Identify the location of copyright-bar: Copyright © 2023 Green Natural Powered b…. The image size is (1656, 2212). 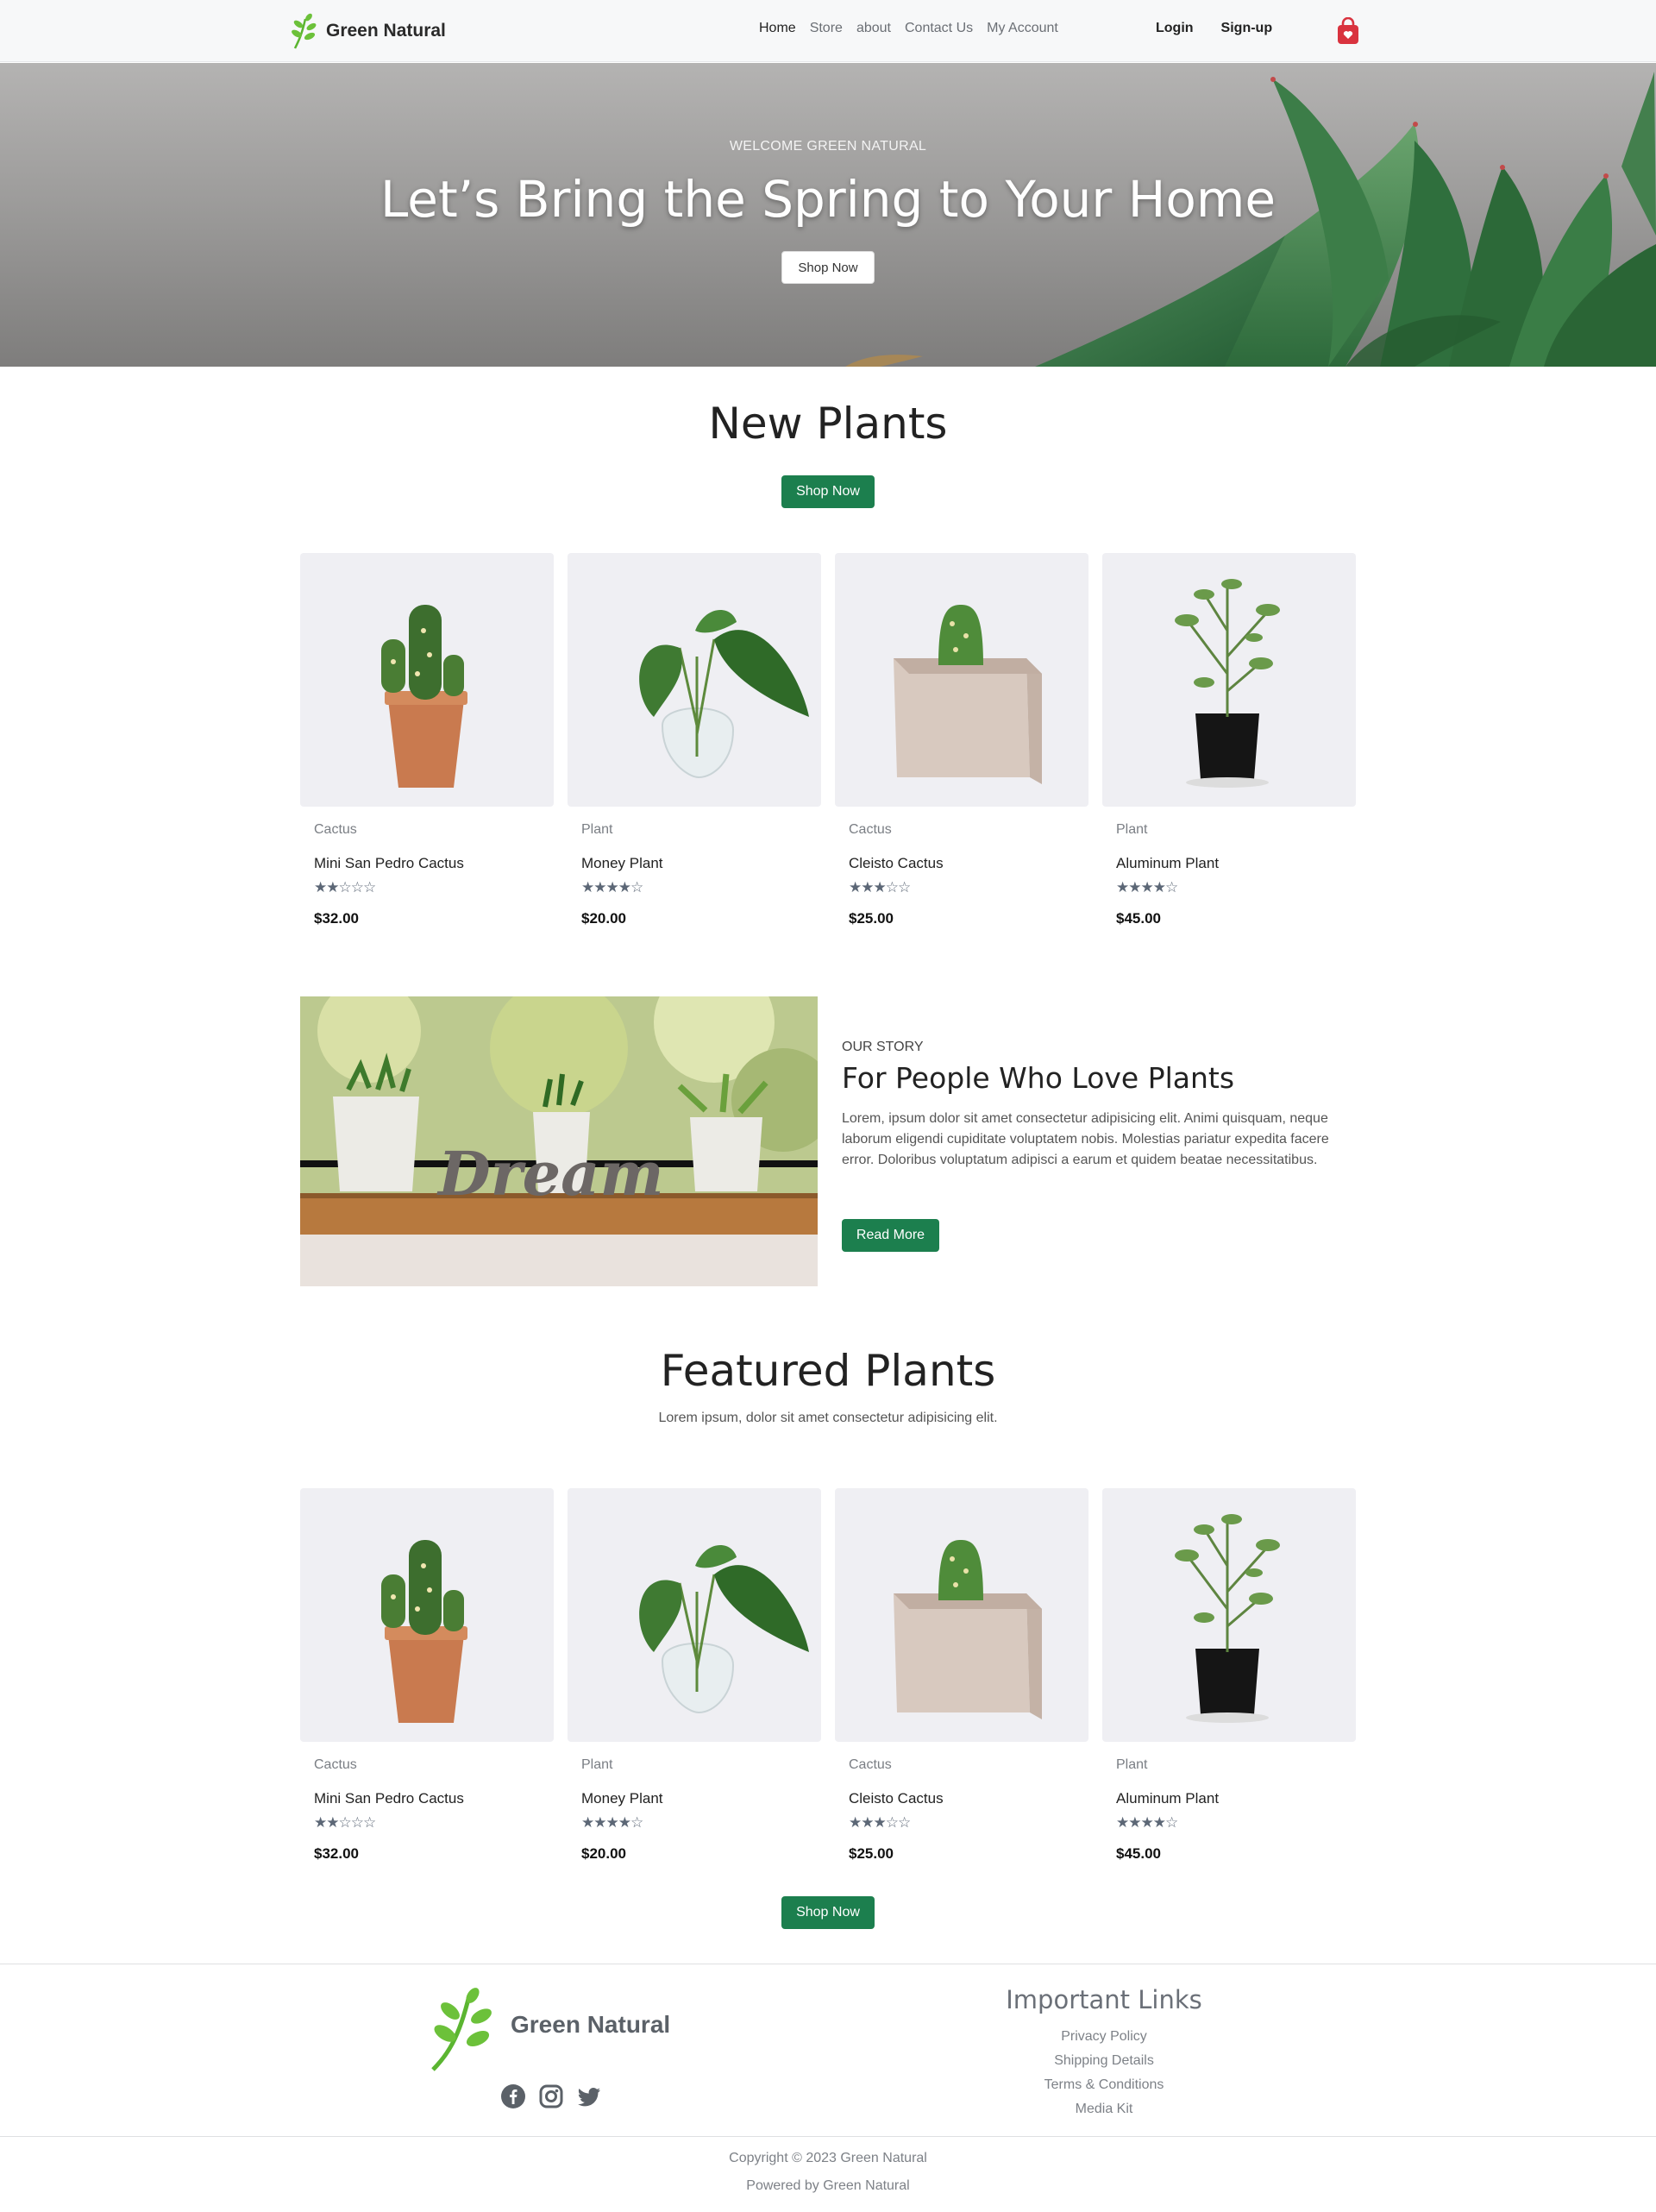
(828, 2174).